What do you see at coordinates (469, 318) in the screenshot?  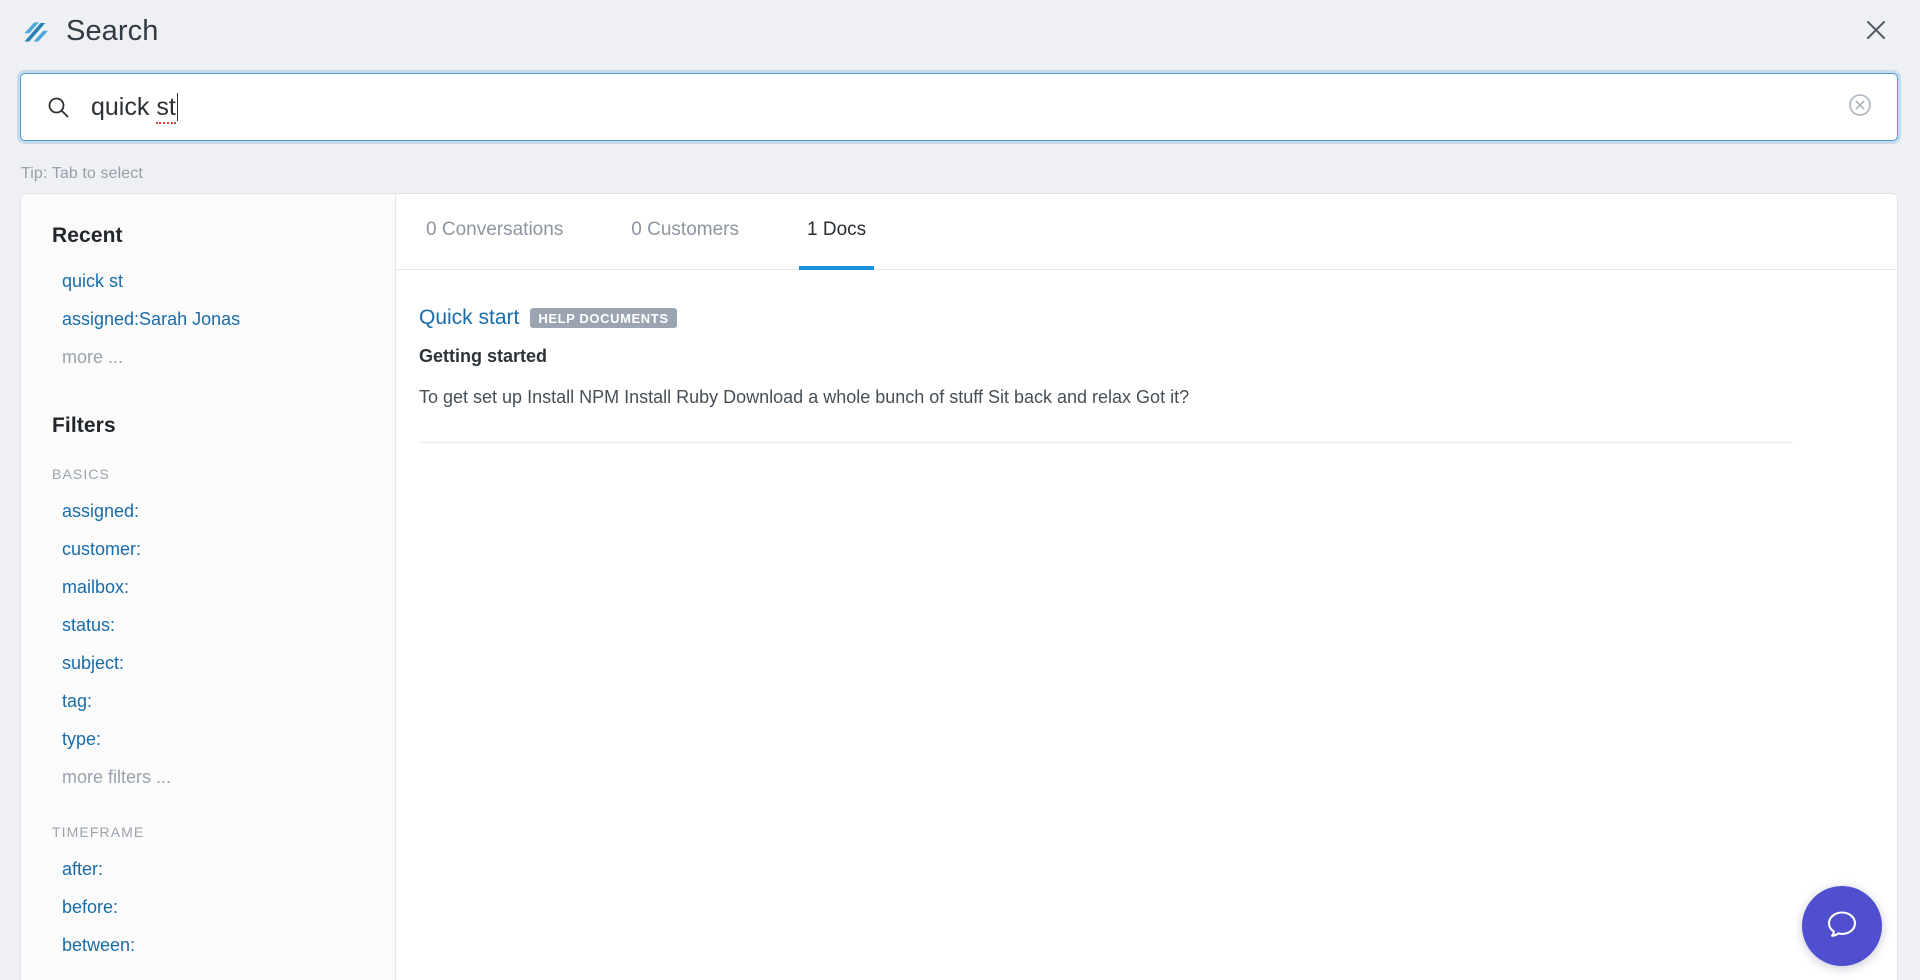 I see `result-title-link: Quick start` at bounding box center [469, 318].